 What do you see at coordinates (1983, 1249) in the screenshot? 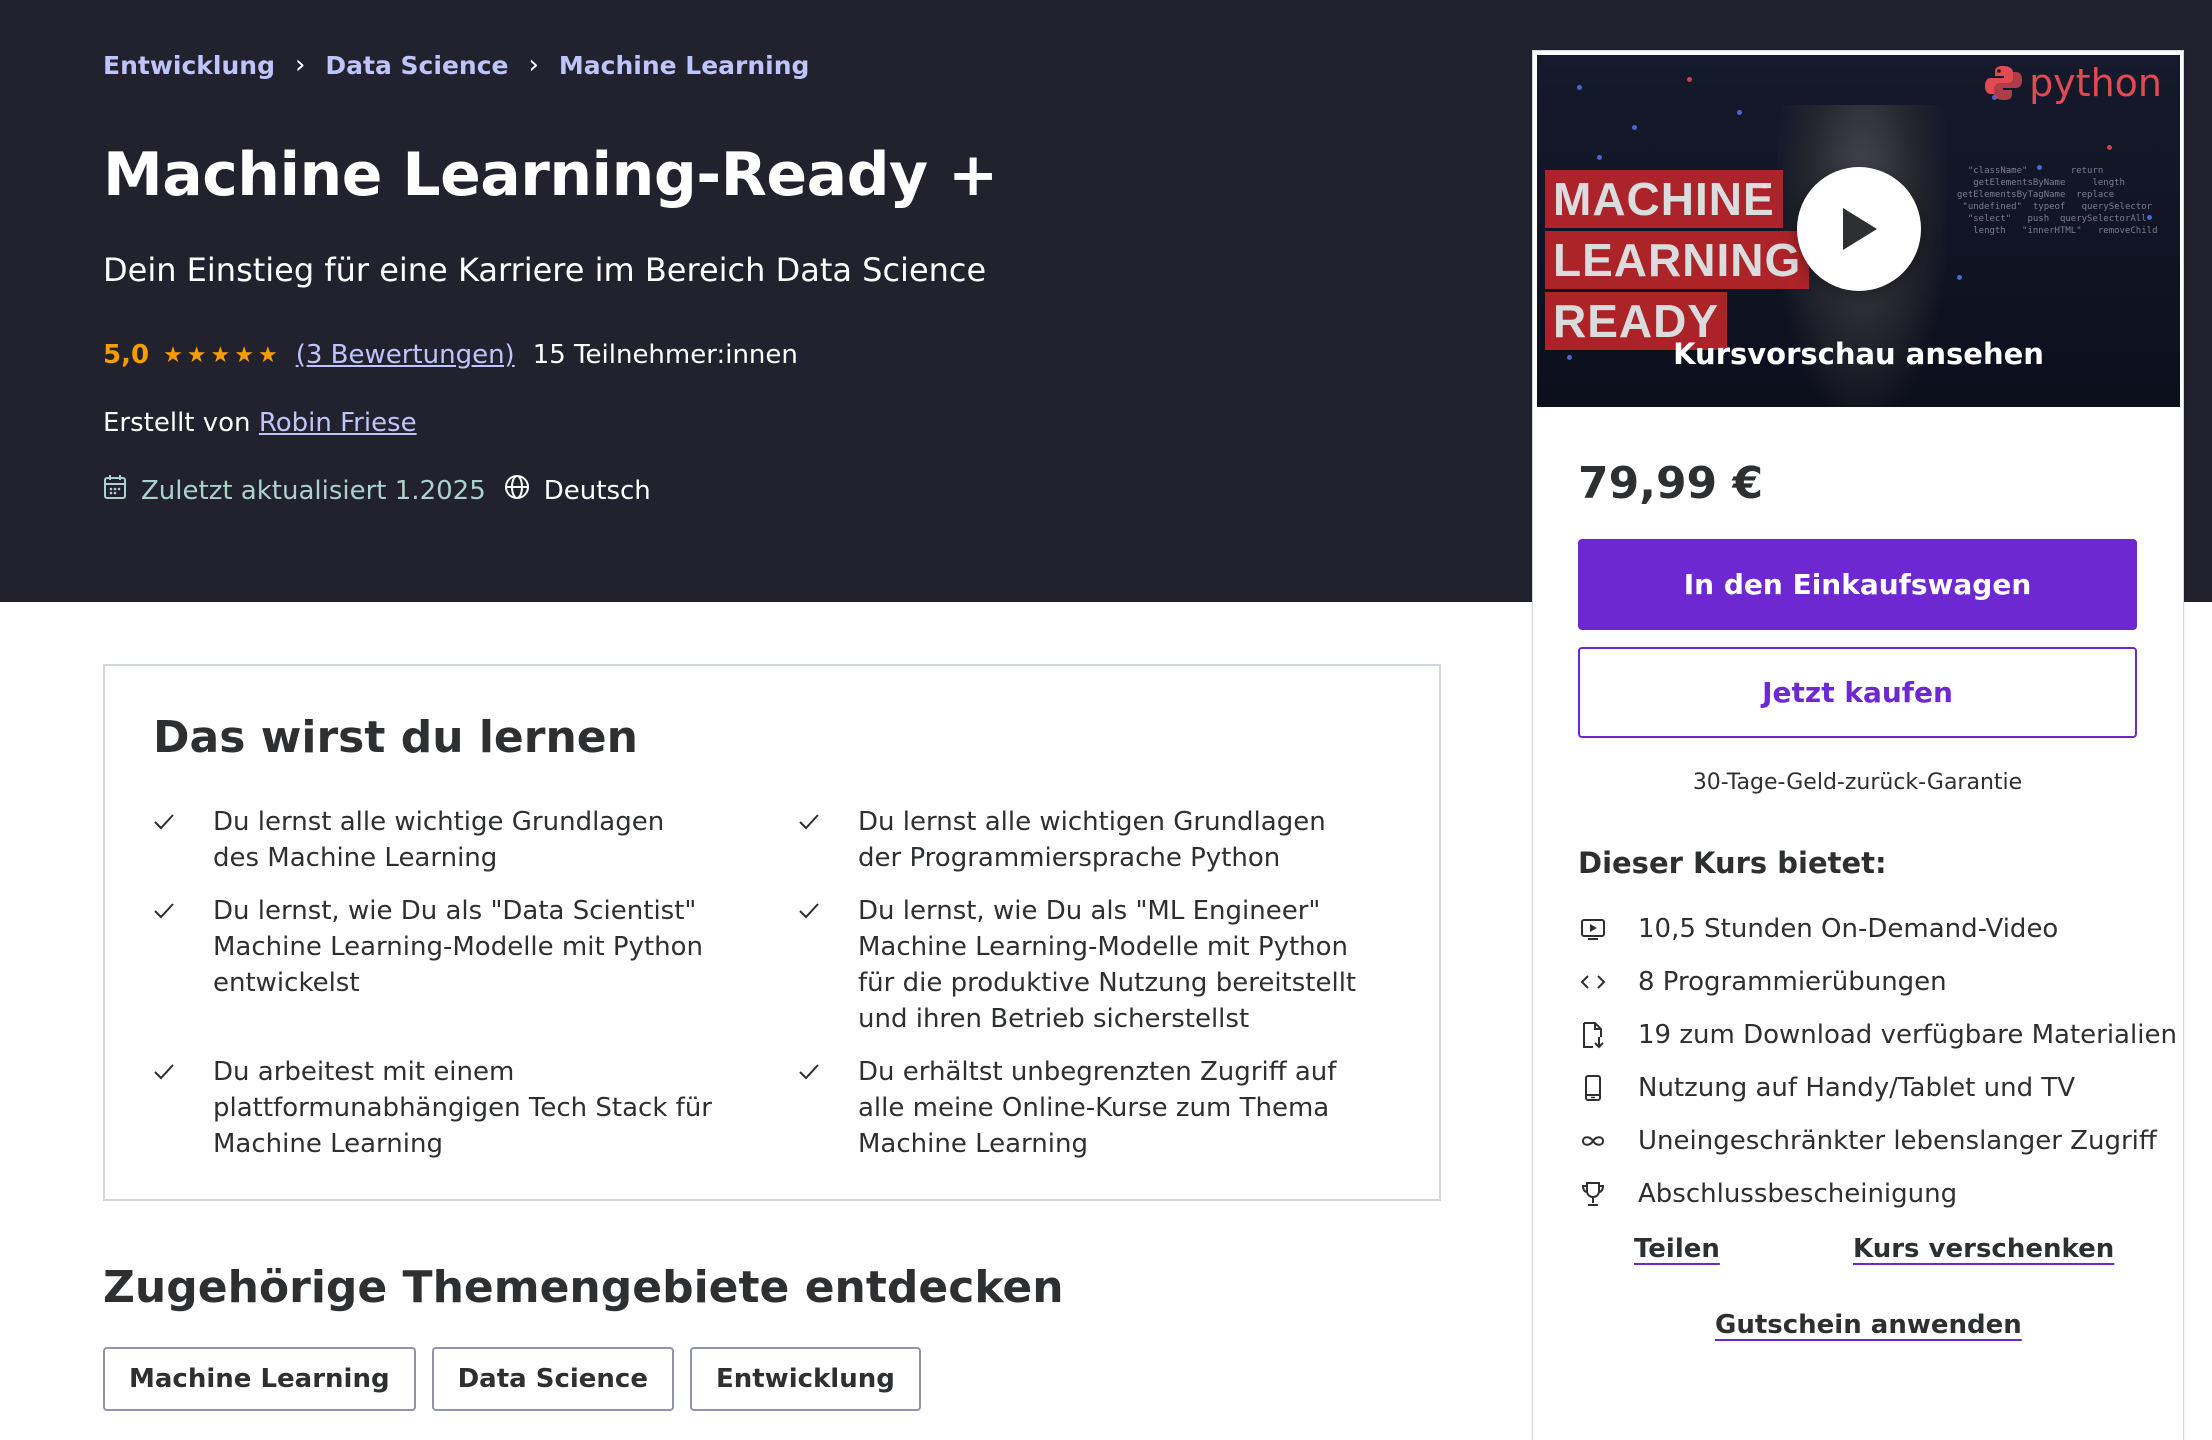
I see `gift-course-link: Kurs verschenken` at bounding box center [1983, 1249].